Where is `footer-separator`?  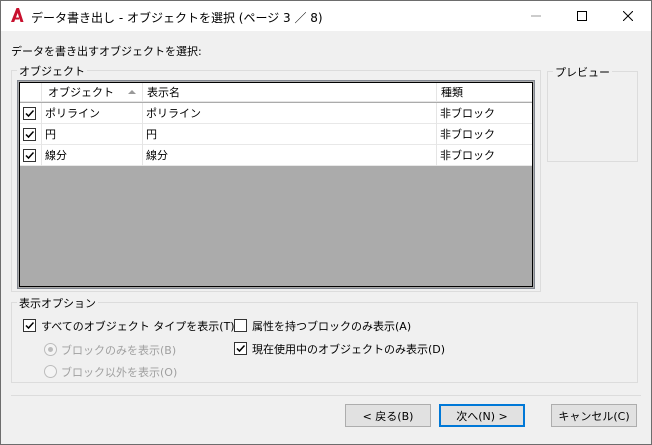
footer-separator is located at coordinates (326, 395).